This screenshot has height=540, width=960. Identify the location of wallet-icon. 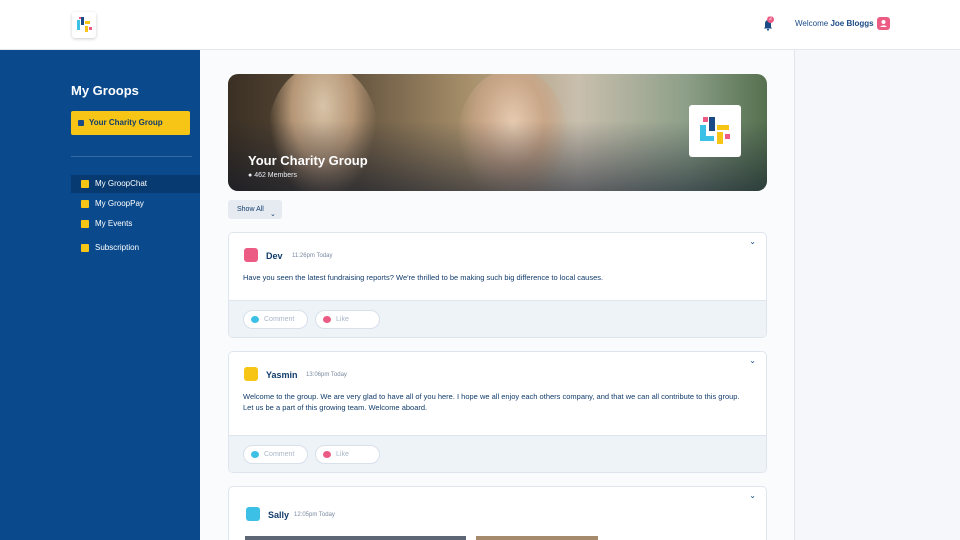
(85, 204).